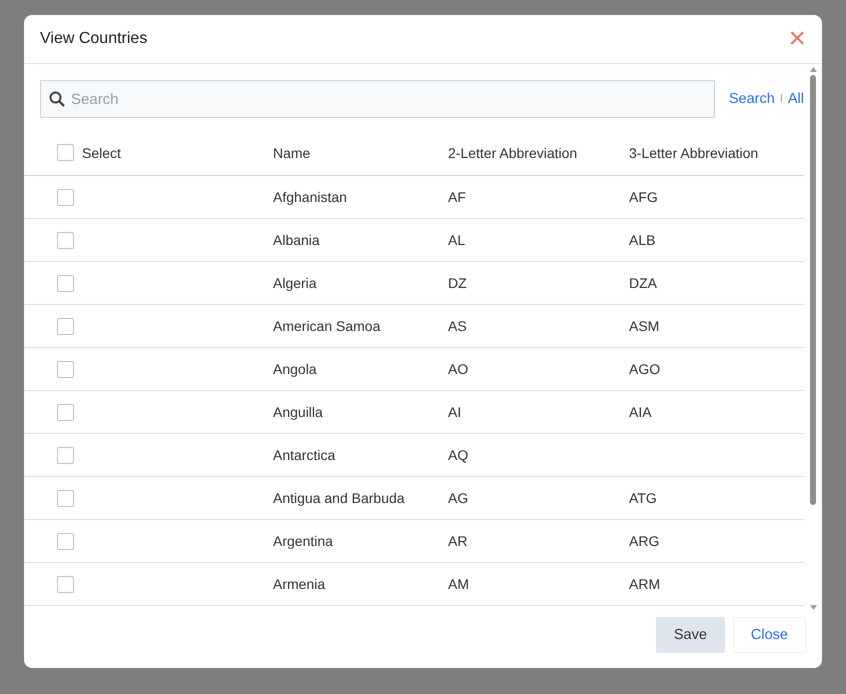  Describe the element at coordinates (693, 152) in the screenshot. I see `column-header: 3-Letter Abbreviation` at that location.